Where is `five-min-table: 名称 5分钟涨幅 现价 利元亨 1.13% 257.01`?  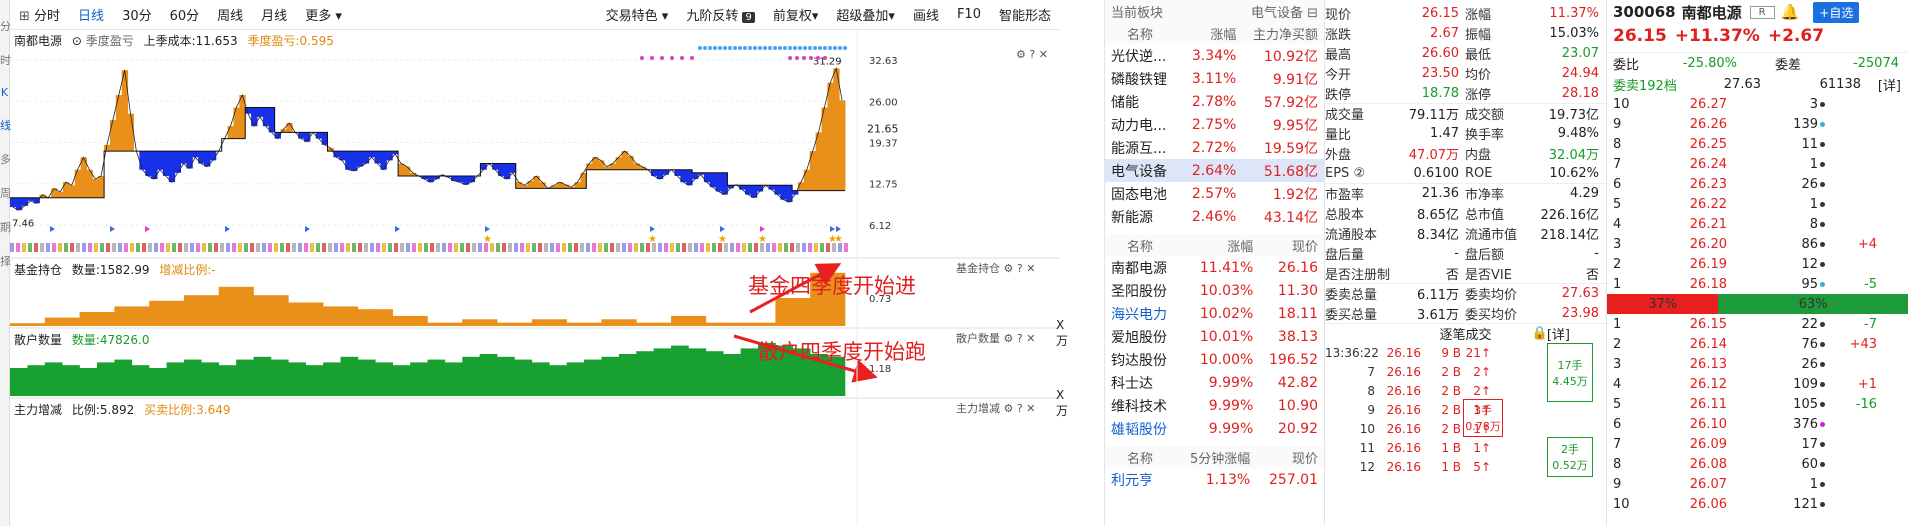 five-min-table: 名称 5分钟涨幅 现价 利元亨 1.13% 257.01 is located at coordinates (1214, 468).